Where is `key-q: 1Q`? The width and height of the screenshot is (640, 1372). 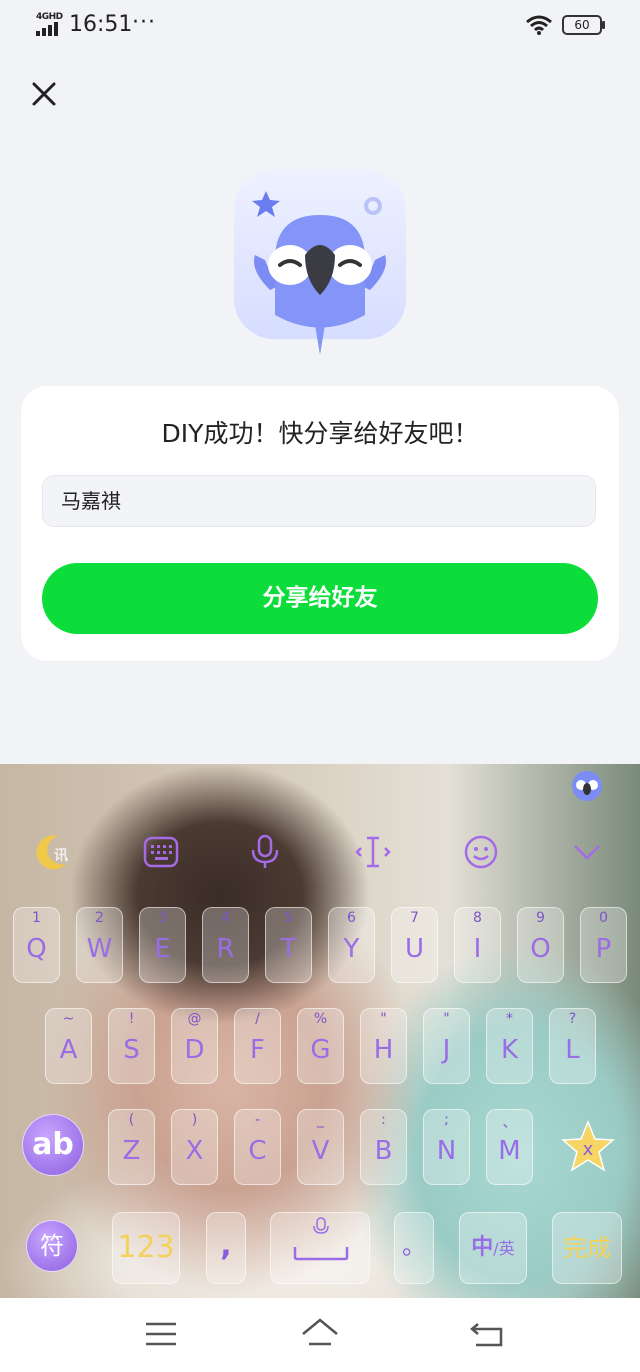
key-q: 1Q is located at coordinates (36, 945).